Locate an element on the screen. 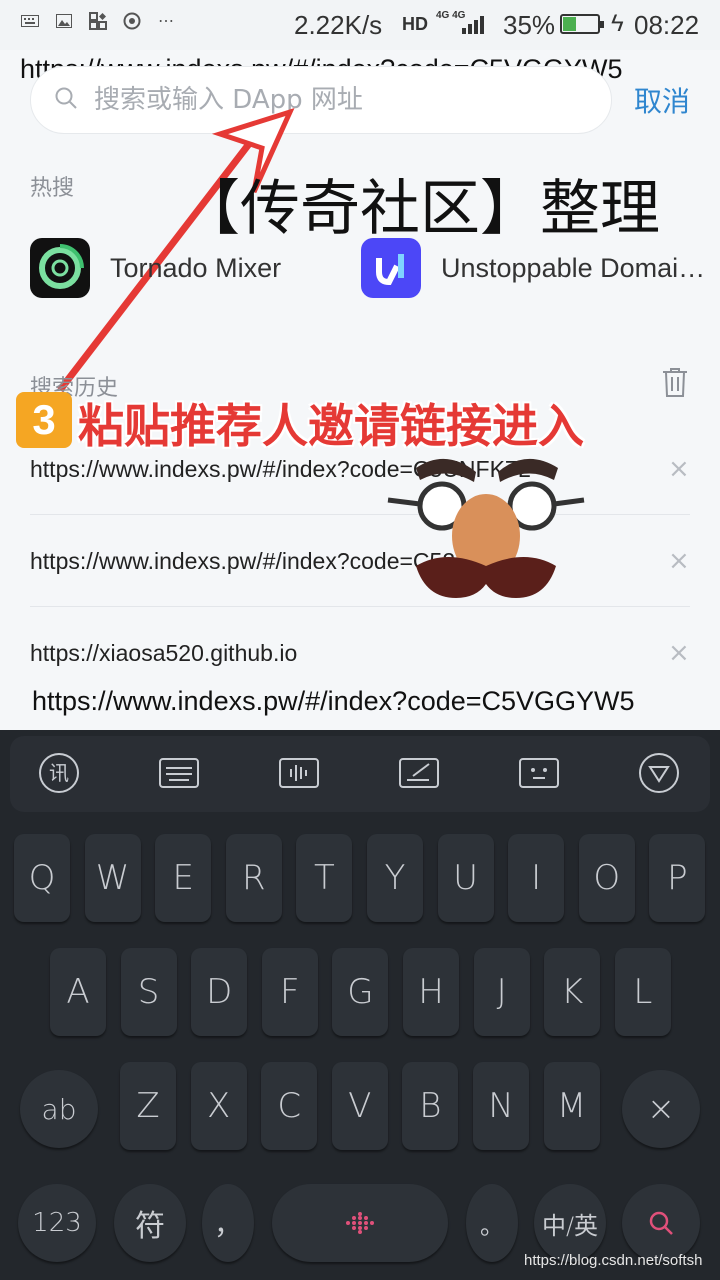  key-g: G is located at coordinates (360, 992).